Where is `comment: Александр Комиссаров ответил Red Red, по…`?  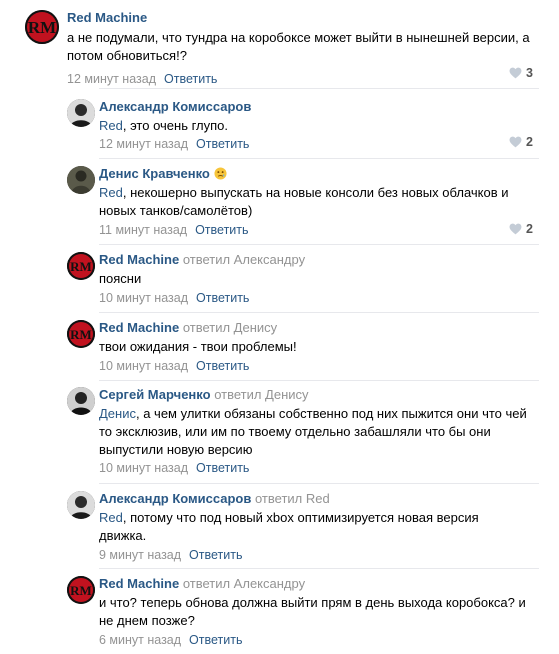 comment: Александр Комиссаров ответил Red Red, по… is located at coordinates (279, 527).